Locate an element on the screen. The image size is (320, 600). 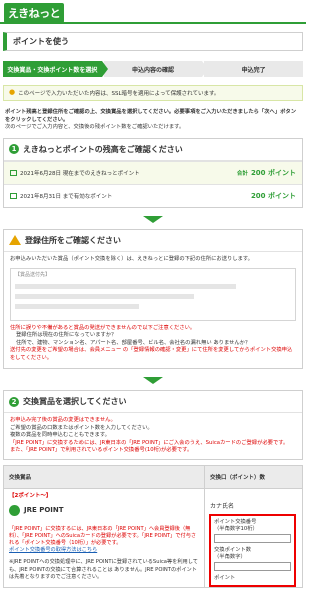
item-caption: 【2ポイント〜】 is located at coordinates (30, 495).